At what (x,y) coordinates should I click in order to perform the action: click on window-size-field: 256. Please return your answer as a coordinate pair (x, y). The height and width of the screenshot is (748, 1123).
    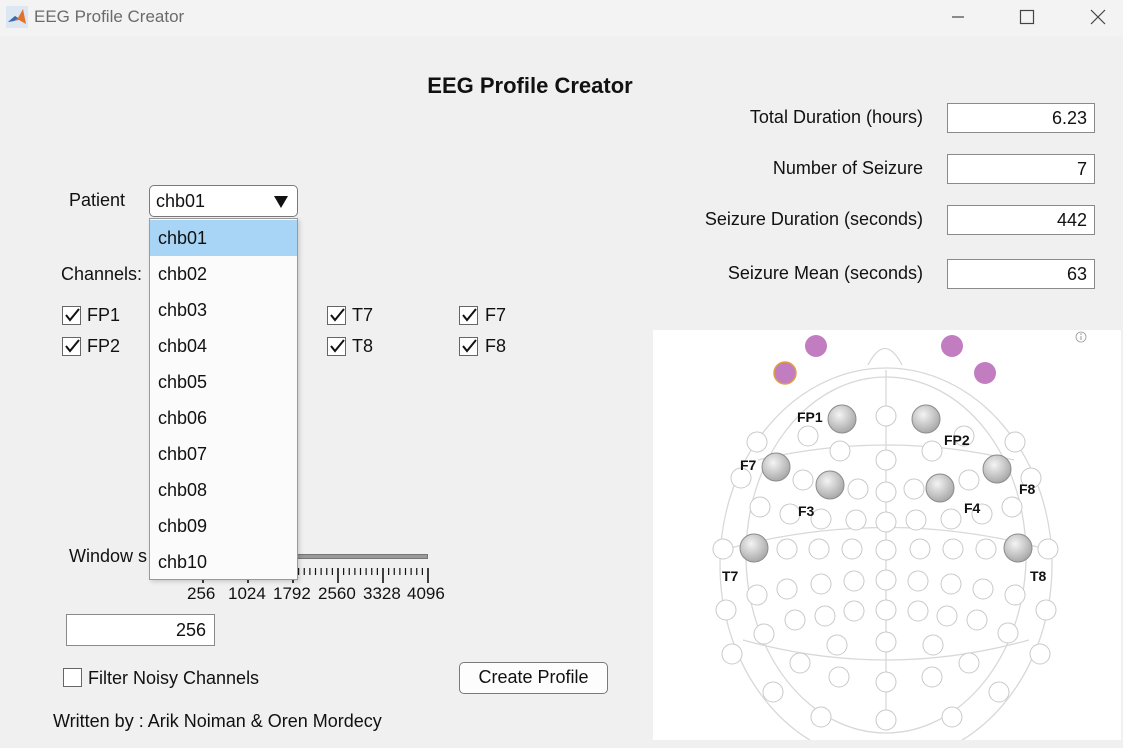
    Looking at the image, I should click on (140, 630).